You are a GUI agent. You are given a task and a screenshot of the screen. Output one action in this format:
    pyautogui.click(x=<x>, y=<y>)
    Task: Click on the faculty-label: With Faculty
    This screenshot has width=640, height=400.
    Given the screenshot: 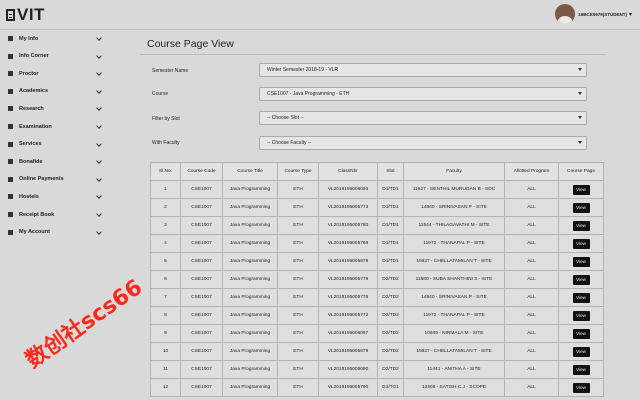 What is the action you would take?
    pyautogui.click(x=166, y=143)
    